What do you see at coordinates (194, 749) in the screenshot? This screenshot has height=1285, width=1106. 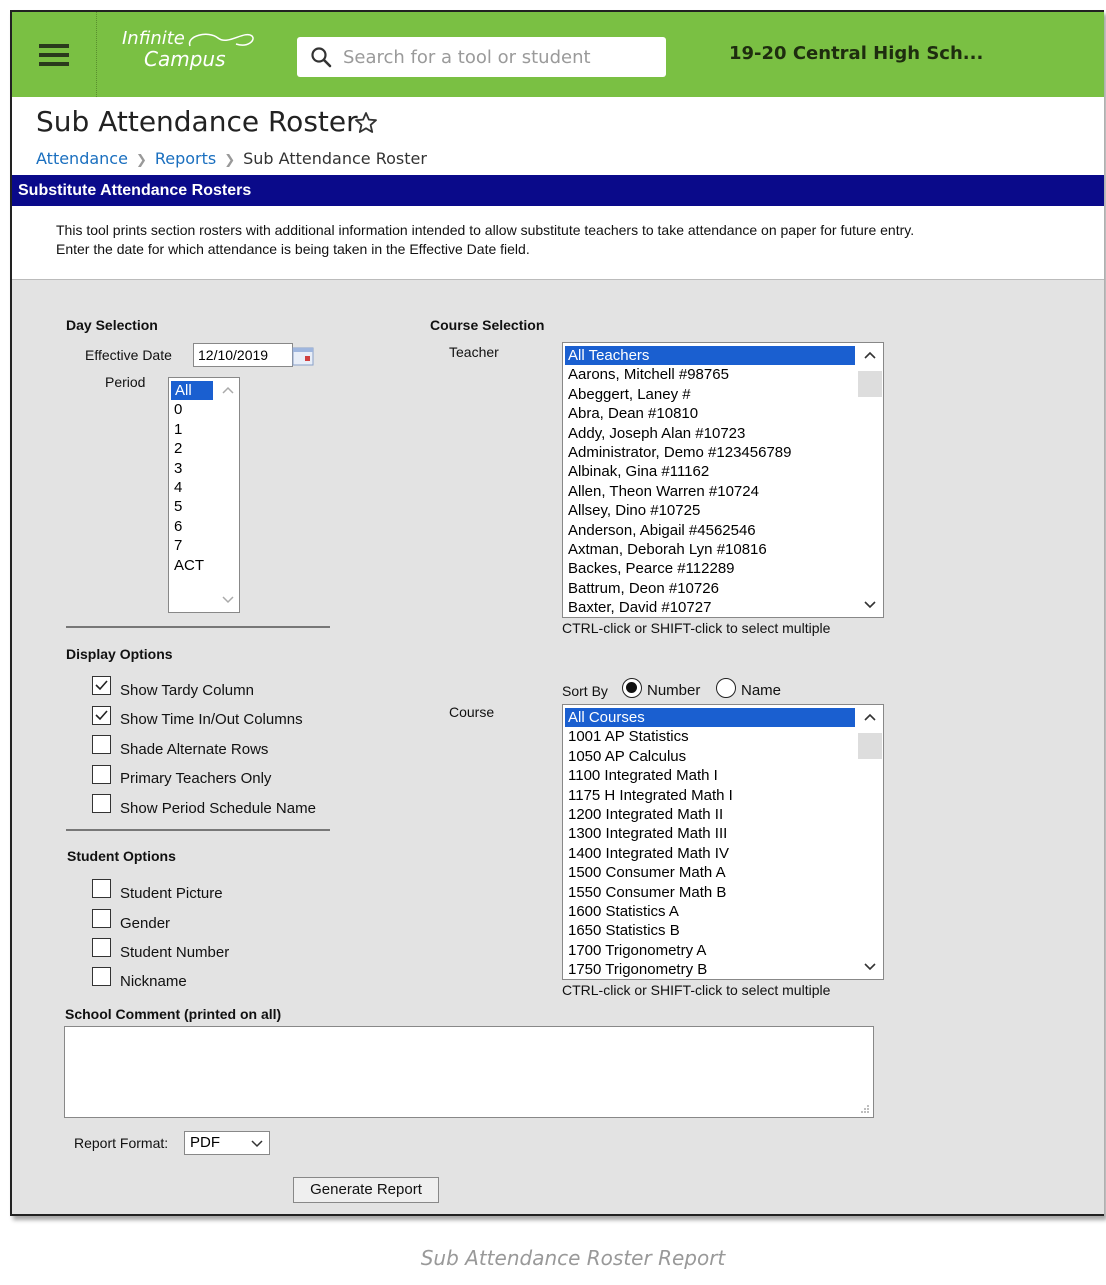 I see `shade-alternate-rows-label: Shade Alternate Rows` at bounding box center [194, 749].